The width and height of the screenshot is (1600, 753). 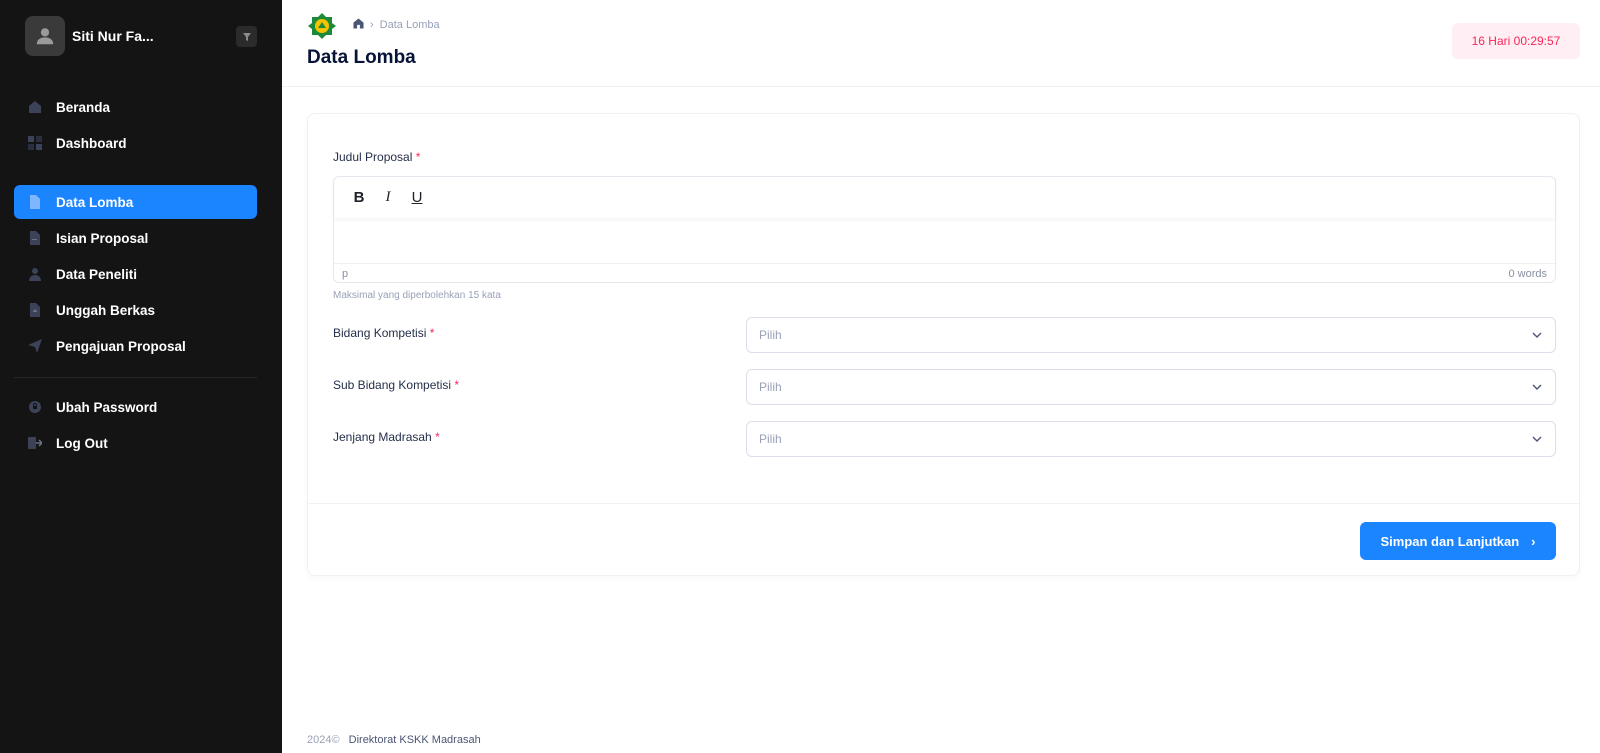 I want to click on grid-icon, so click(x=35, y=143).